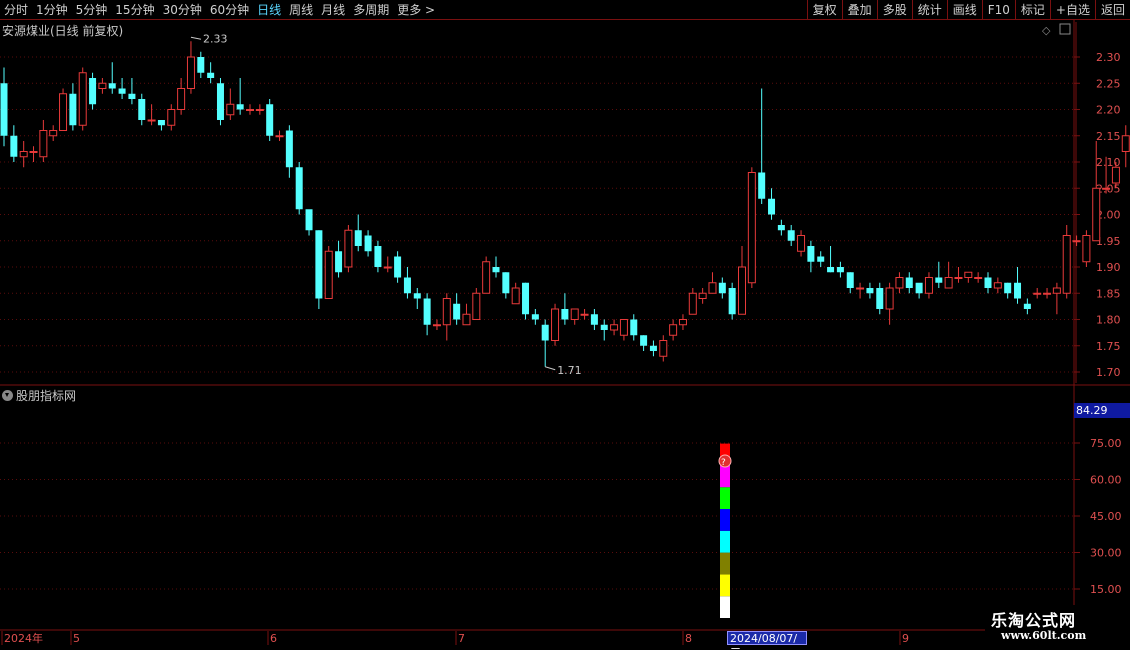 This screenshot has width=1130, height=650. Describe the element at coordinates (76, 638) in the screenshot. I see `time-axis-label: 5` at that location.